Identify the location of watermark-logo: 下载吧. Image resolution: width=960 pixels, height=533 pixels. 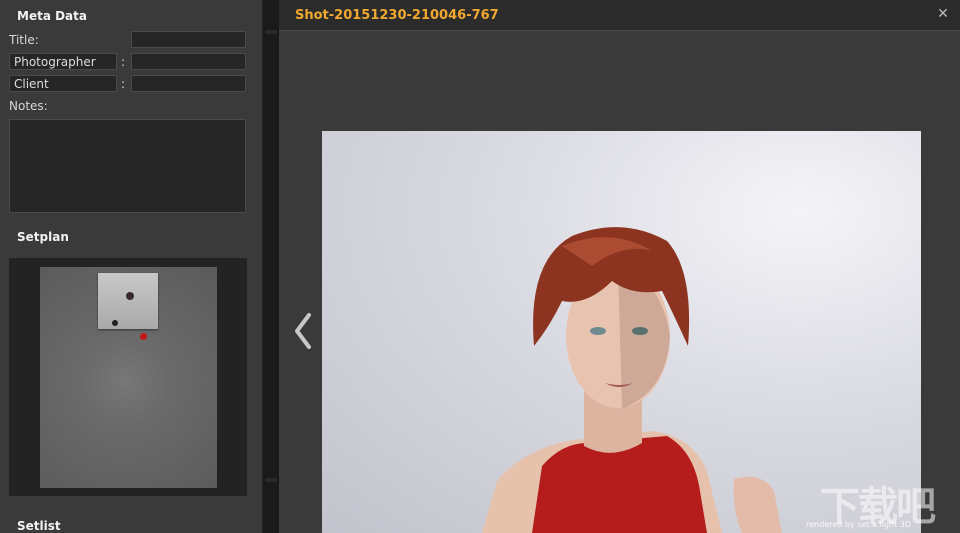
(878, 507).